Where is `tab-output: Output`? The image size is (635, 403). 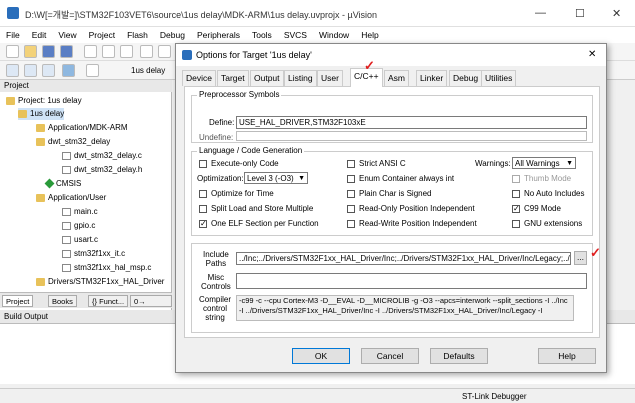 tab-output: Output is located at coordinates (267, 78).